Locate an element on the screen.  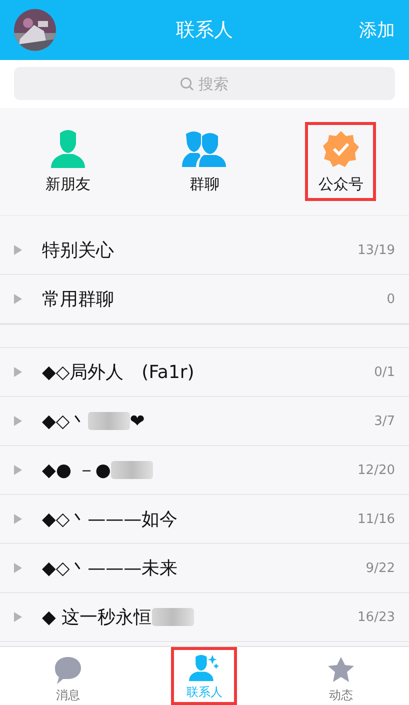
nav-tab: 消息 is located at coordinates (68, 676).